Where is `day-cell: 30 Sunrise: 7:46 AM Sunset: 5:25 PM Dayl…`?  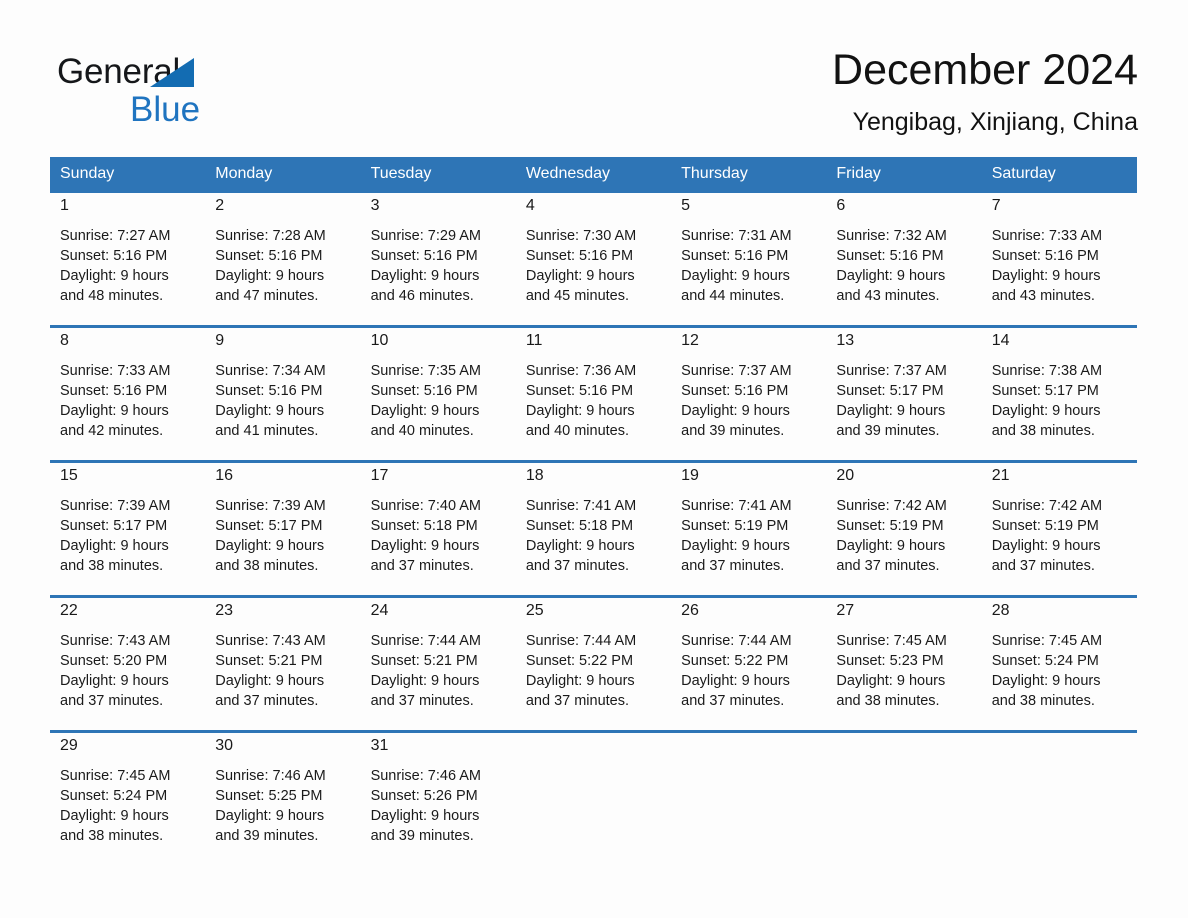 day-cell: 30 Sunrise: 7:46 AM Sunset: 5:25 PM Dayl… is located at coordinates (283, 797).